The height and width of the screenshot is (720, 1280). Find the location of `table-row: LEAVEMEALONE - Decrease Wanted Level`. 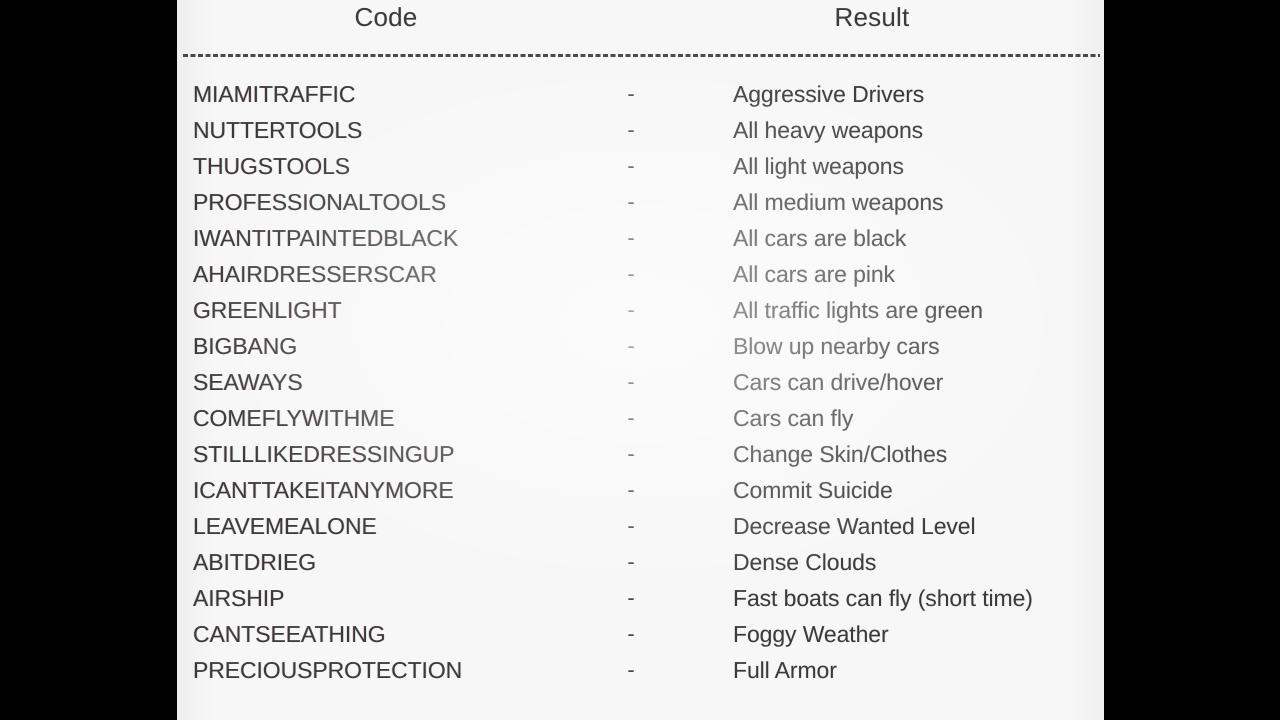

table-row: LEAVEMEALONE - Decrease Wanted Level is located at coordinates (640, 526).